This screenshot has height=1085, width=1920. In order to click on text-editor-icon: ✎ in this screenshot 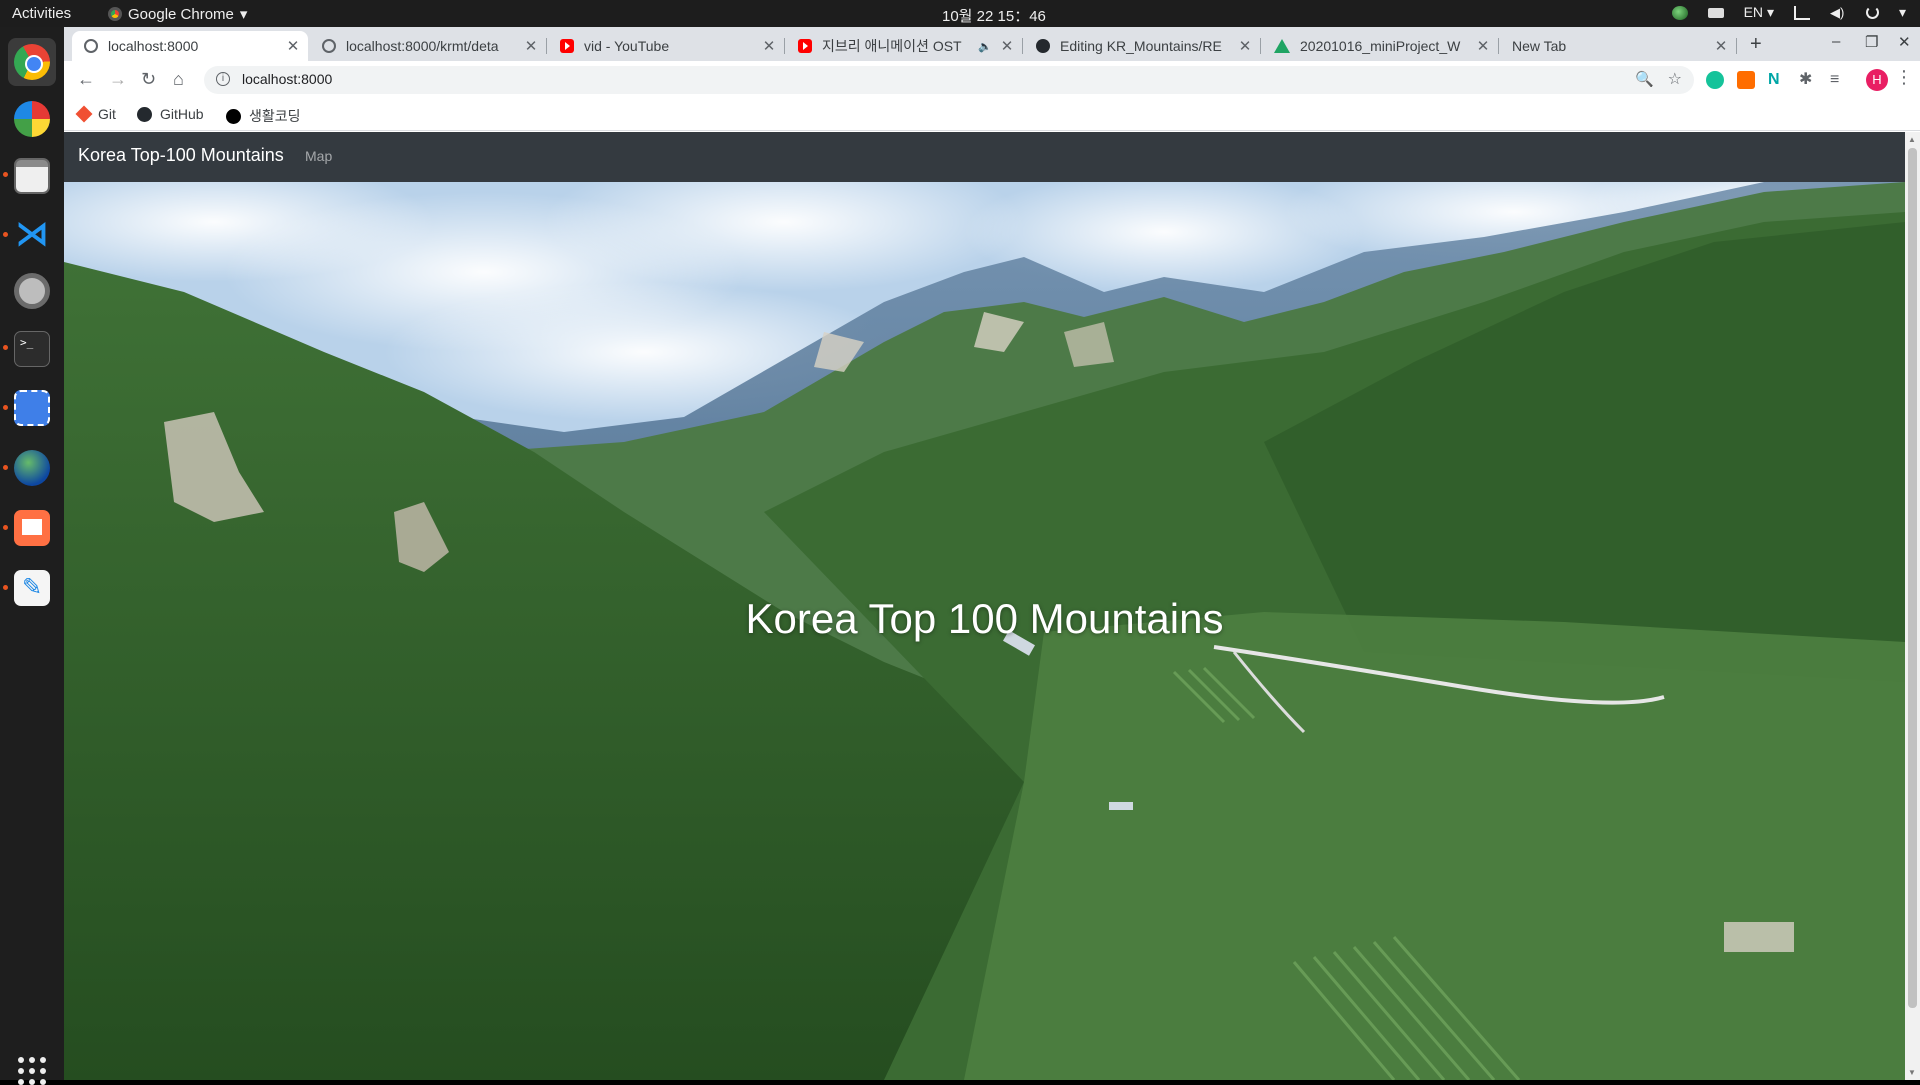, I will do `click(32, 588)`.